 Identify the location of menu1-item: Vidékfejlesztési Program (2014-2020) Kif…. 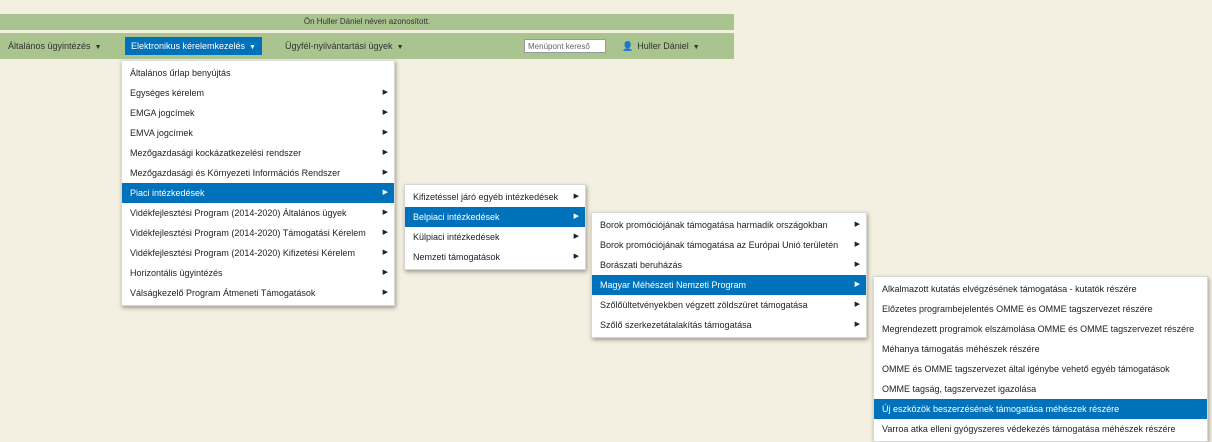
(258, 253).